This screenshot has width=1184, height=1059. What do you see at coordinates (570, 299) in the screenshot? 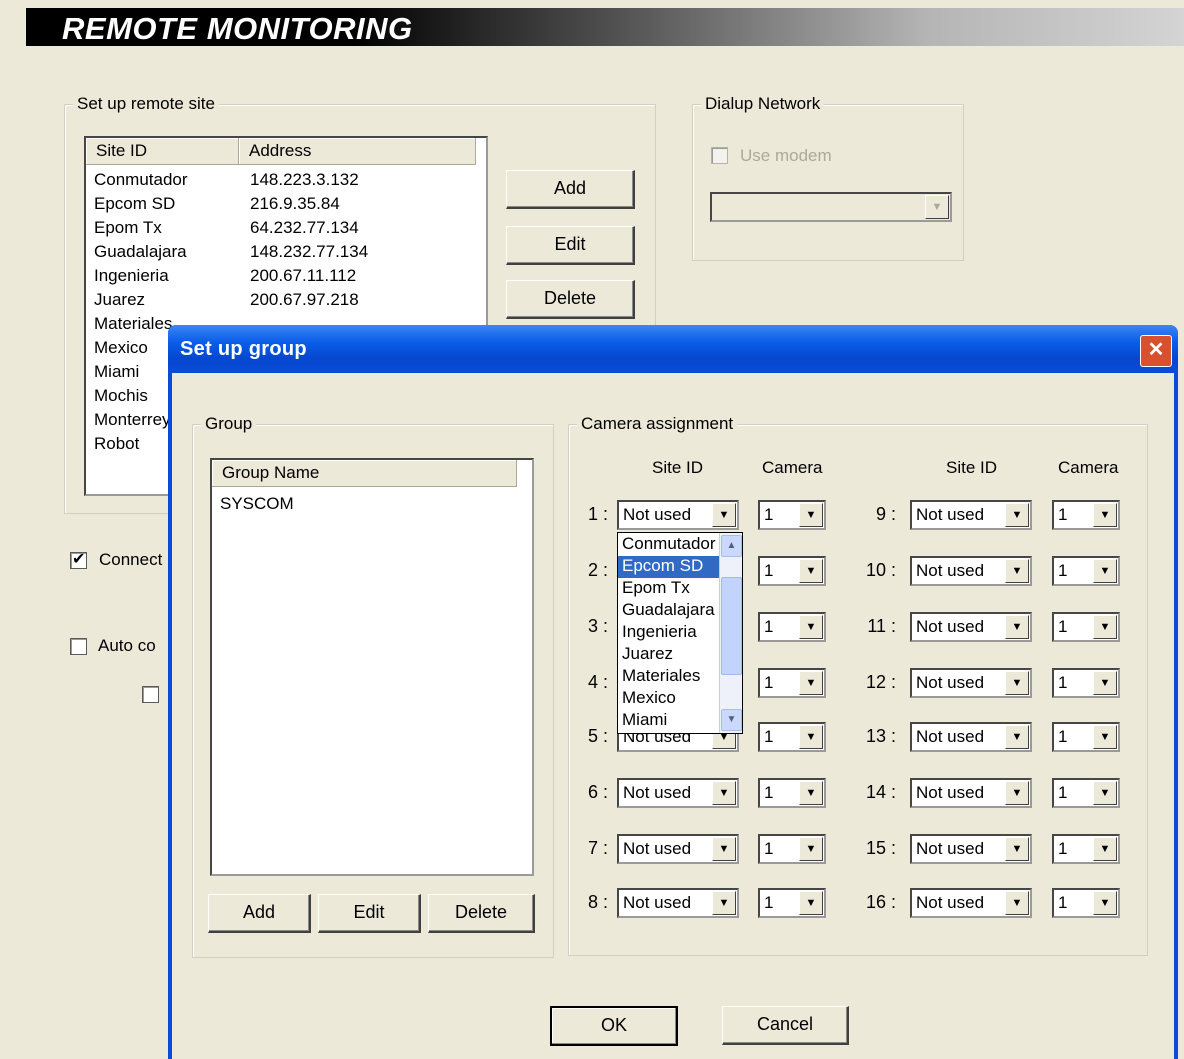
I see `site-delete-button: Delete` at bounding box center [570, 299].